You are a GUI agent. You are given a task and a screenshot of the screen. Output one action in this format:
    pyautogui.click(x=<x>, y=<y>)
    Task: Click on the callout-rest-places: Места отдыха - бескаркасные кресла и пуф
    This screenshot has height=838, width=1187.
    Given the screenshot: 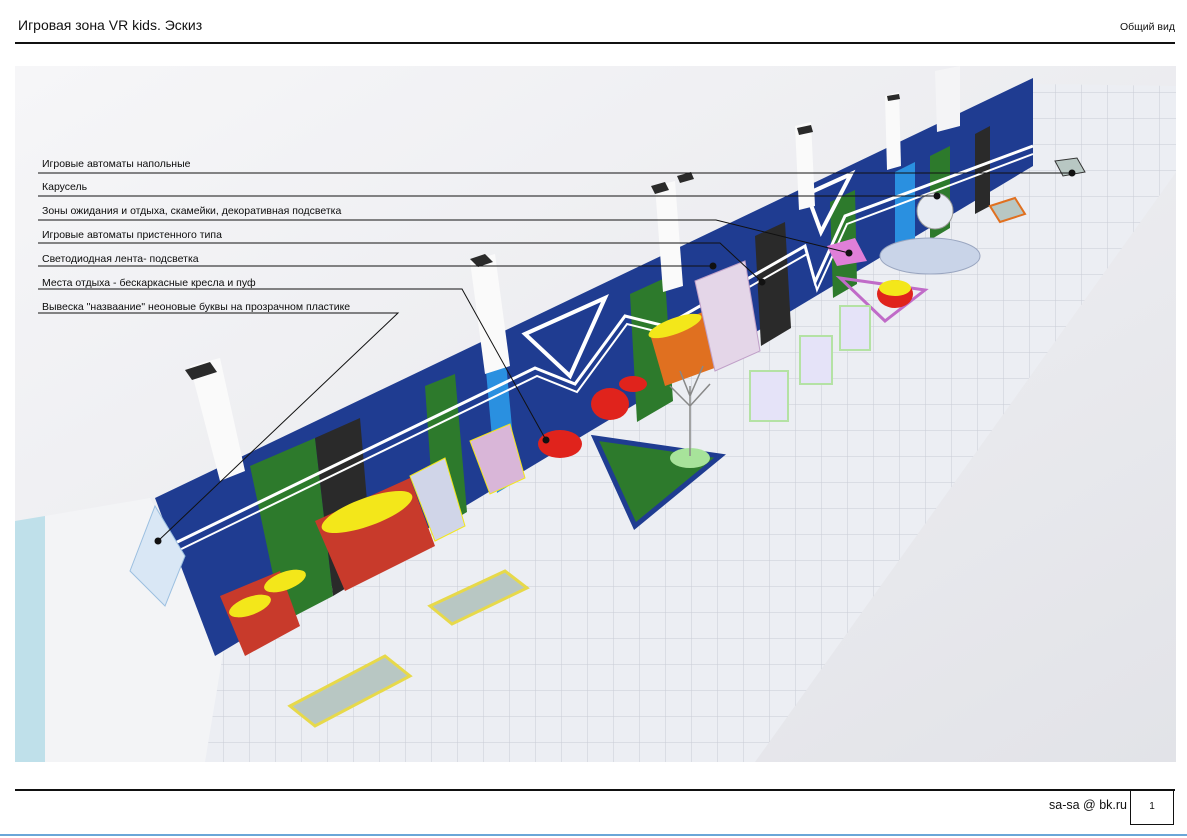 What is the action you would take?
    pyautogui.click(x=149, y=283)
    